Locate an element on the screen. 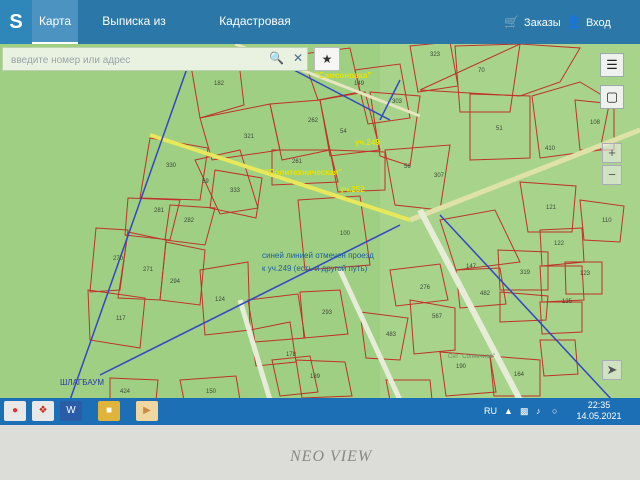 This screenshot has width=640, height=480. plot-number-label: 293 is located at coordinates (327, 313).